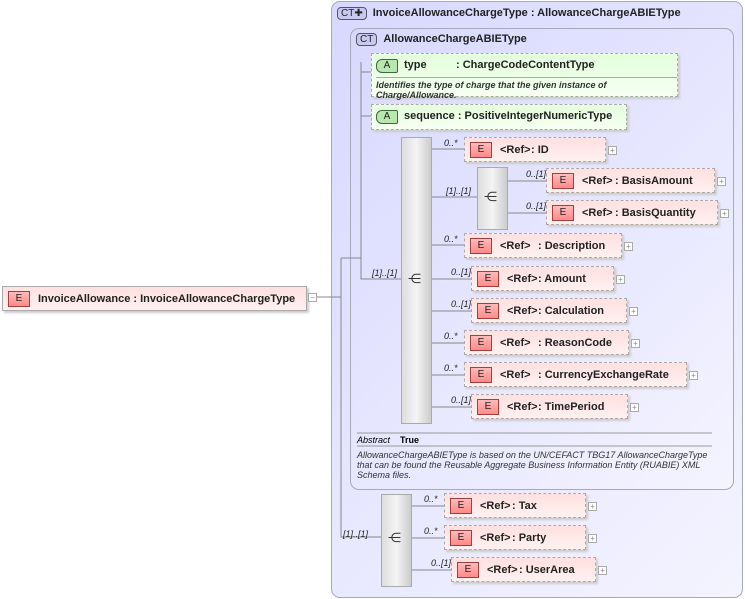 Image resolution: width=745 pixels, height=599 pixels. I want to click on abstract-row: Abstract True, so click(388, 440).